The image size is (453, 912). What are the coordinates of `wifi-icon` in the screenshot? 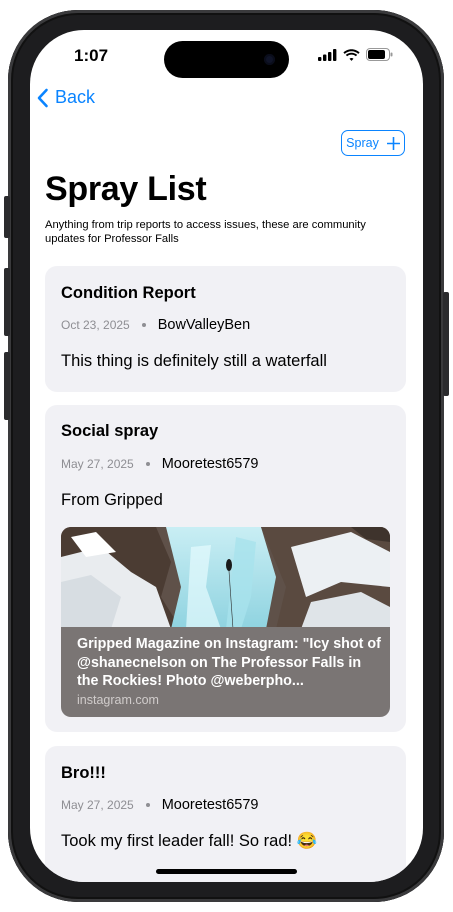 It's located at (351, 54).